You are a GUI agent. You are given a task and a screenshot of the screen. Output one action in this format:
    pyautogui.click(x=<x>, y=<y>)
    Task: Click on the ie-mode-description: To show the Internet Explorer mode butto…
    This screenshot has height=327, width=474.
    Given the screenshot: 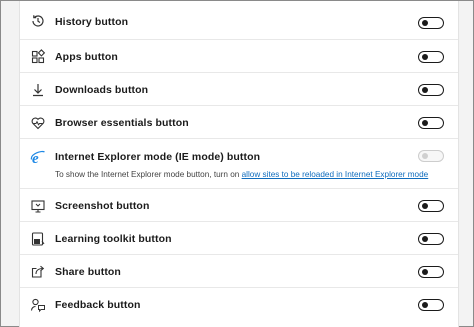 What is the action you would take?
    pyautogui.click(x=241, y=174)
    